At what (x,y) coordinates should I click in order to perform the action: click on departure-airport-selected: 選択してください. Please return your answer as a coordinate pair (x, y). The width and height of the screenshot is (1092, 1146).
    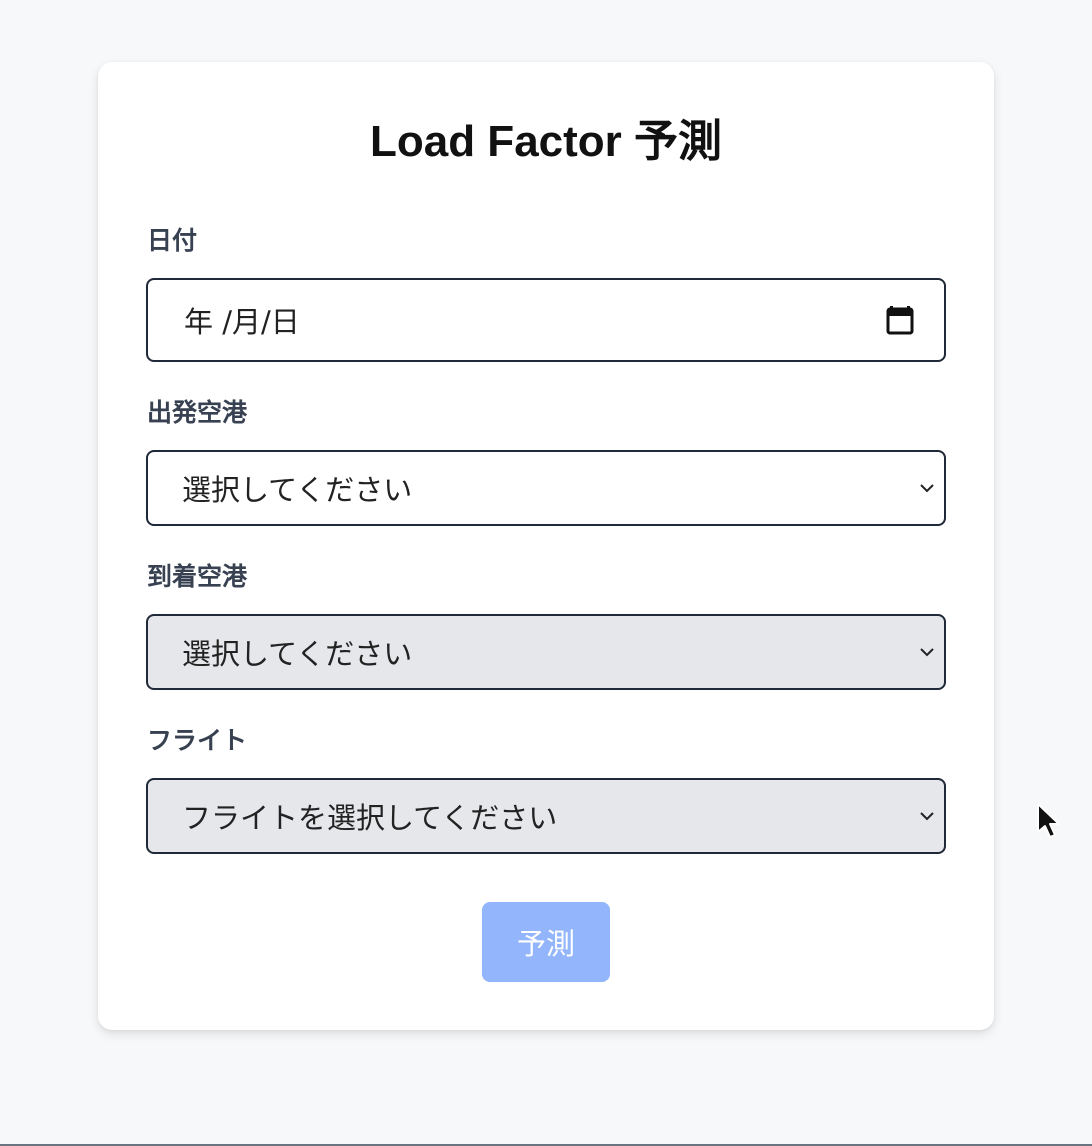
    Looking at the image, I should click on (297, 490).